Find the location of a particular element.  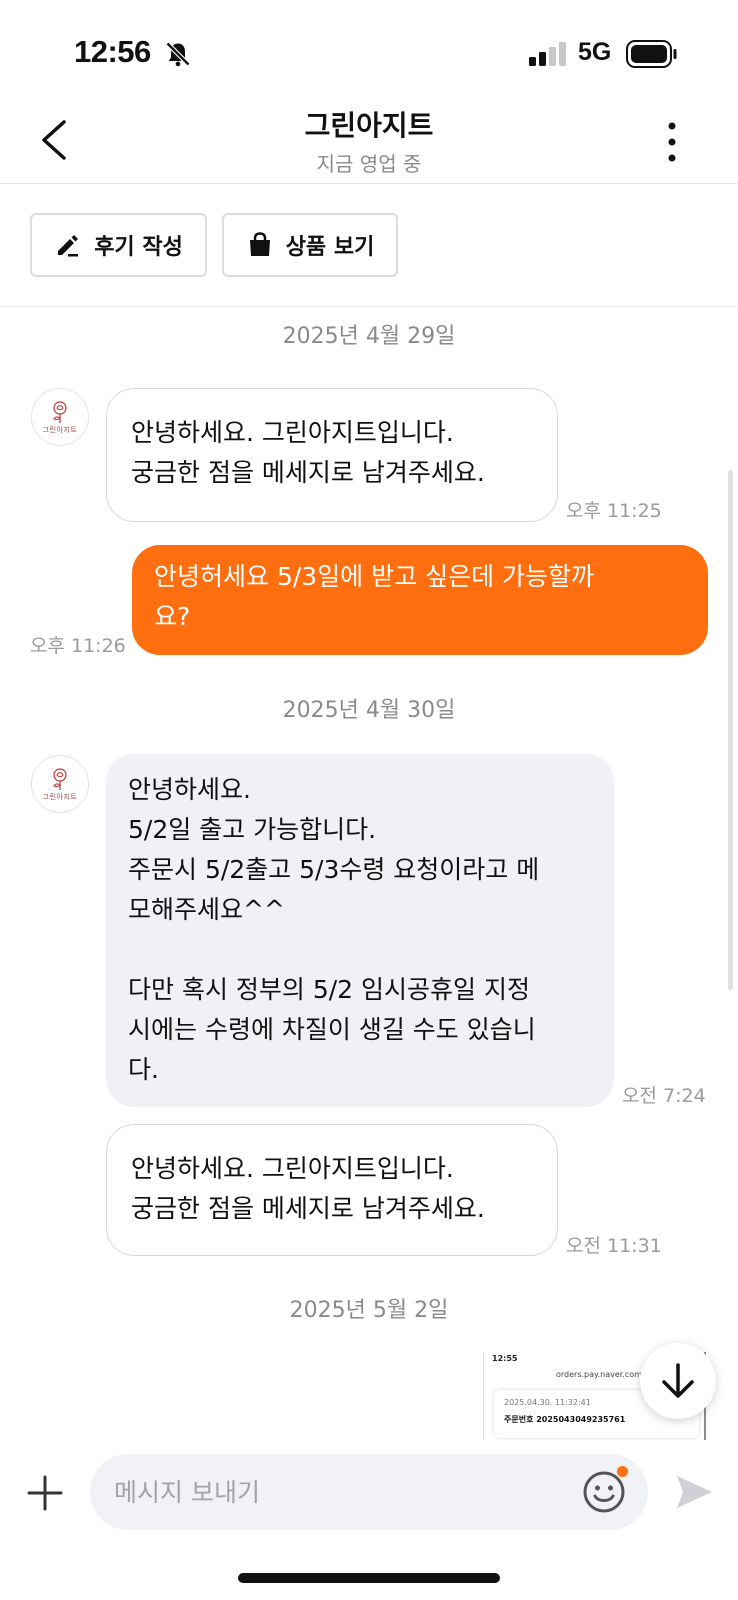

new-badge-dot is located at coordinates (622, 1471).